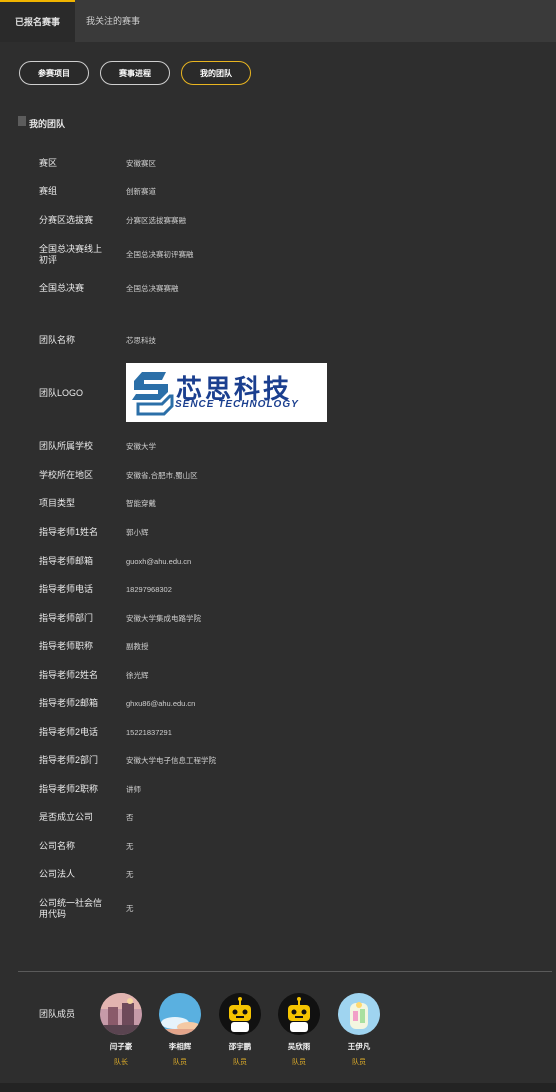 Image resolution: width=556 pixels, height=1092 pixels. Describe the element at coordinates (160, 254) in the screenshot. I see `field-value-national-online: 全国总决赛初评赛融` at that location.